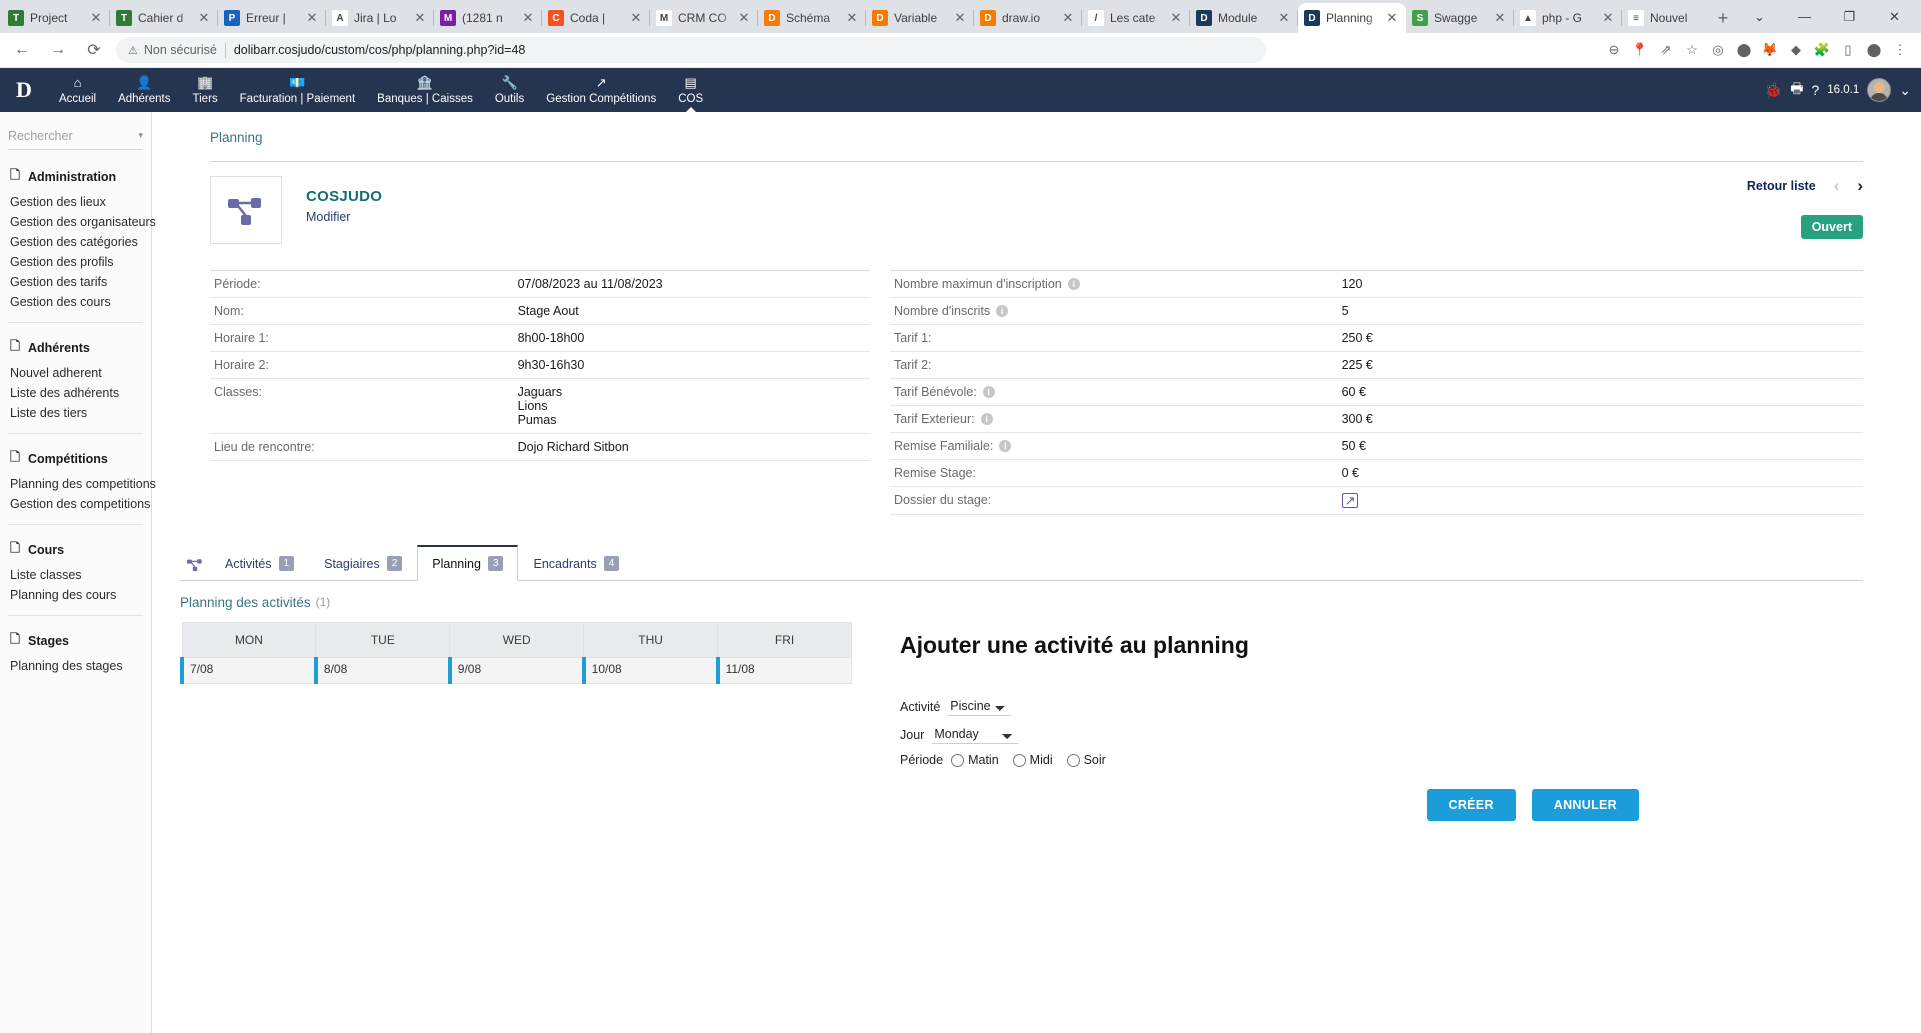 The height and width of the screenshot is (1033, 1921). Describe the element at coordinates (1662, 18) in the screenshot. I see `browser-tab: ≡Nouvel✕` at that location.